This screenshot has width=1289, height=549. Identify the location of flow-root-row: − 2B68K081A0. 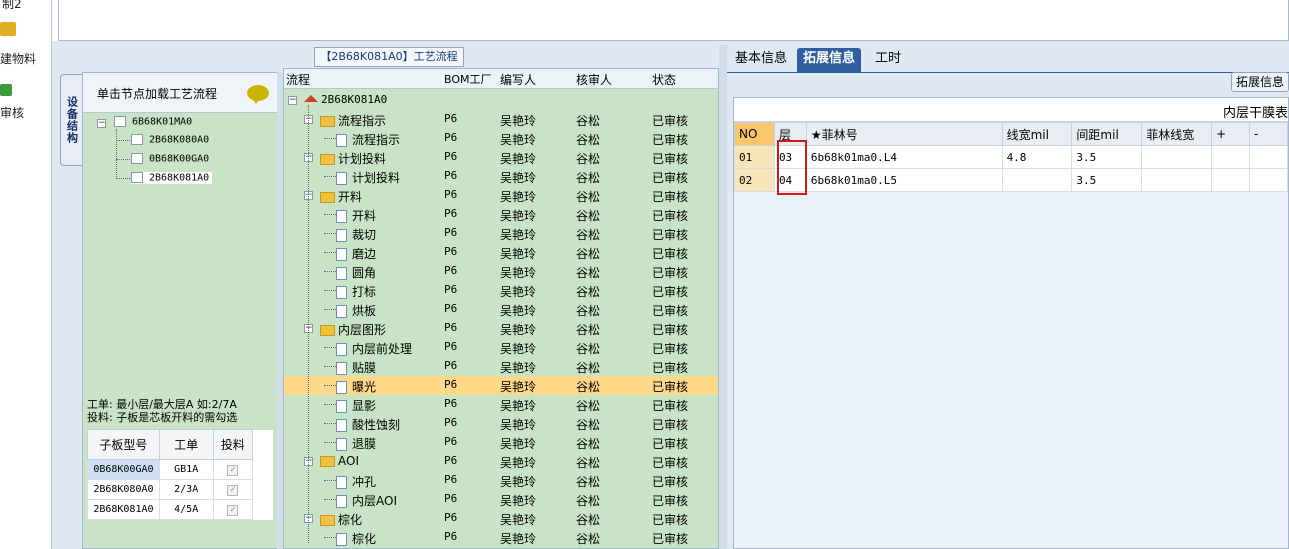
(501, 100).